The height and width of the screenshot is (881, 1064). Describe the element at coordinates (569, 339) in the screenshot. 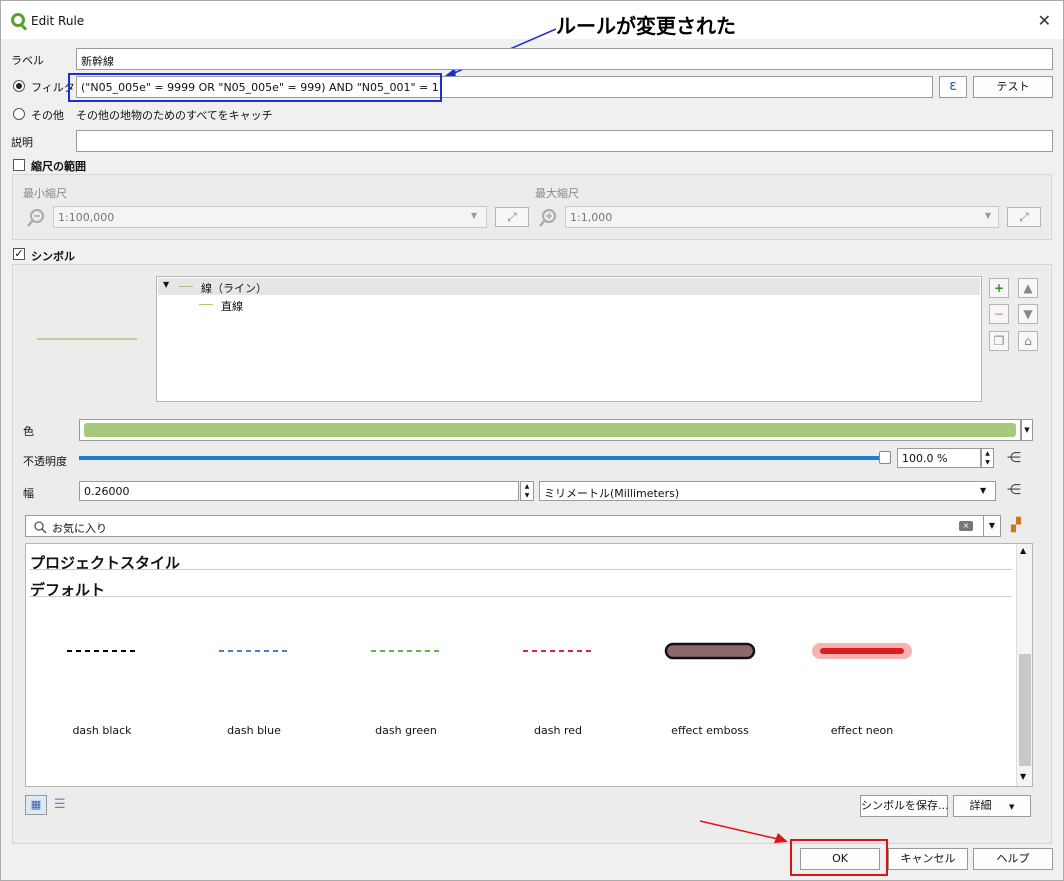

I see `symbol-layer-tree: ▼ 線（ライン） 直線` at that location.